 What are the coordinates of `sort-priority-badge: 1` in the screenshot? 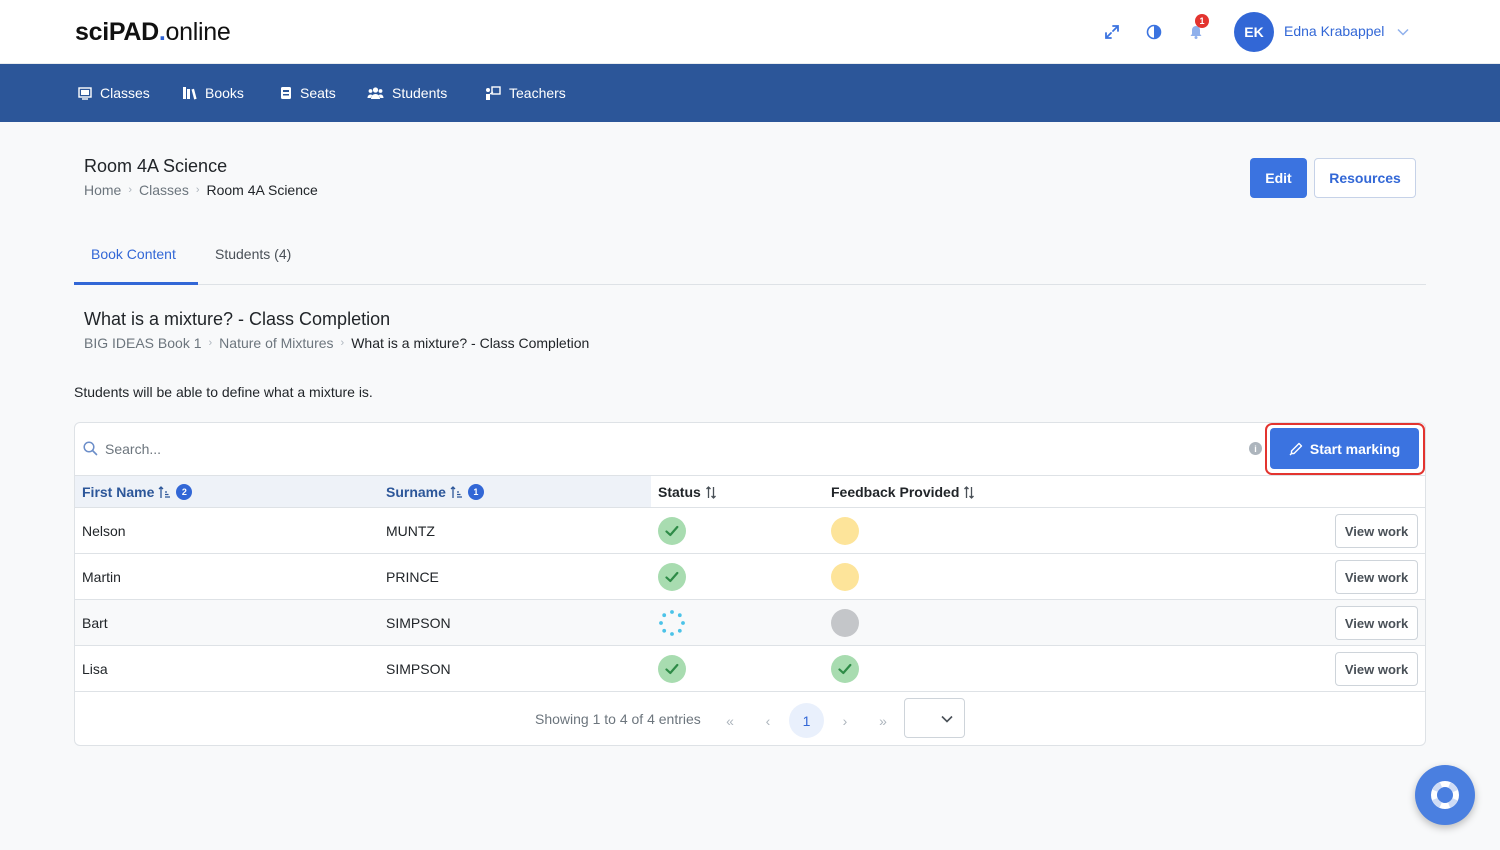 It's located at (475, 492).